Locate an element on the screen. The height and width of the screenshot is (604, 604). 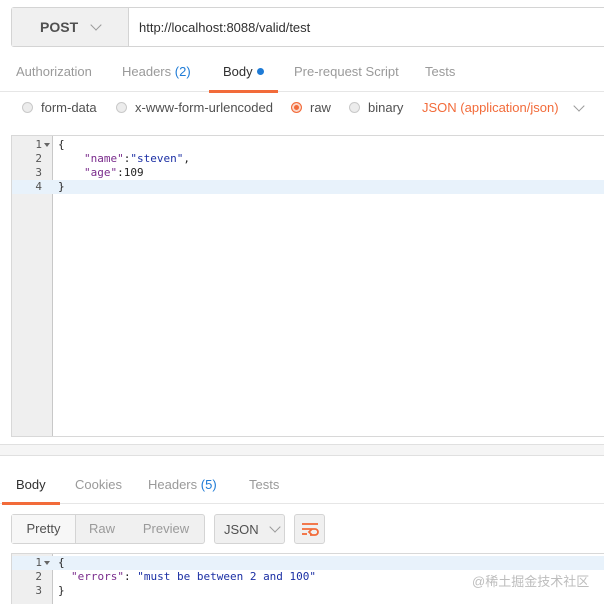
tab-headers: Headers (2) is located at coordinates (156, 74).